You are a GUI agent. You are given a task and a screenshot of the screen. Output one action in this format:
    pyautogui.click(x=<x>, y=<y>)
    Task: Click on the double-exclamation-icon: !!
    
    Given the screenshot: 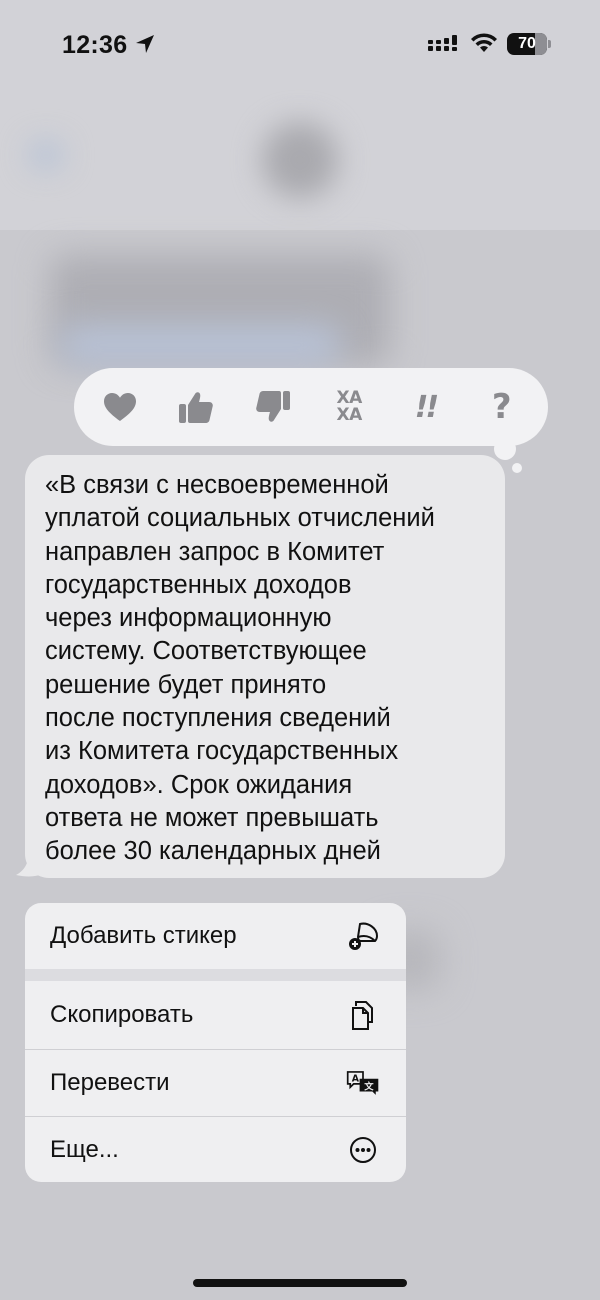 What is the action you would take?
    pyautogui.click(x=426, y=407)
    